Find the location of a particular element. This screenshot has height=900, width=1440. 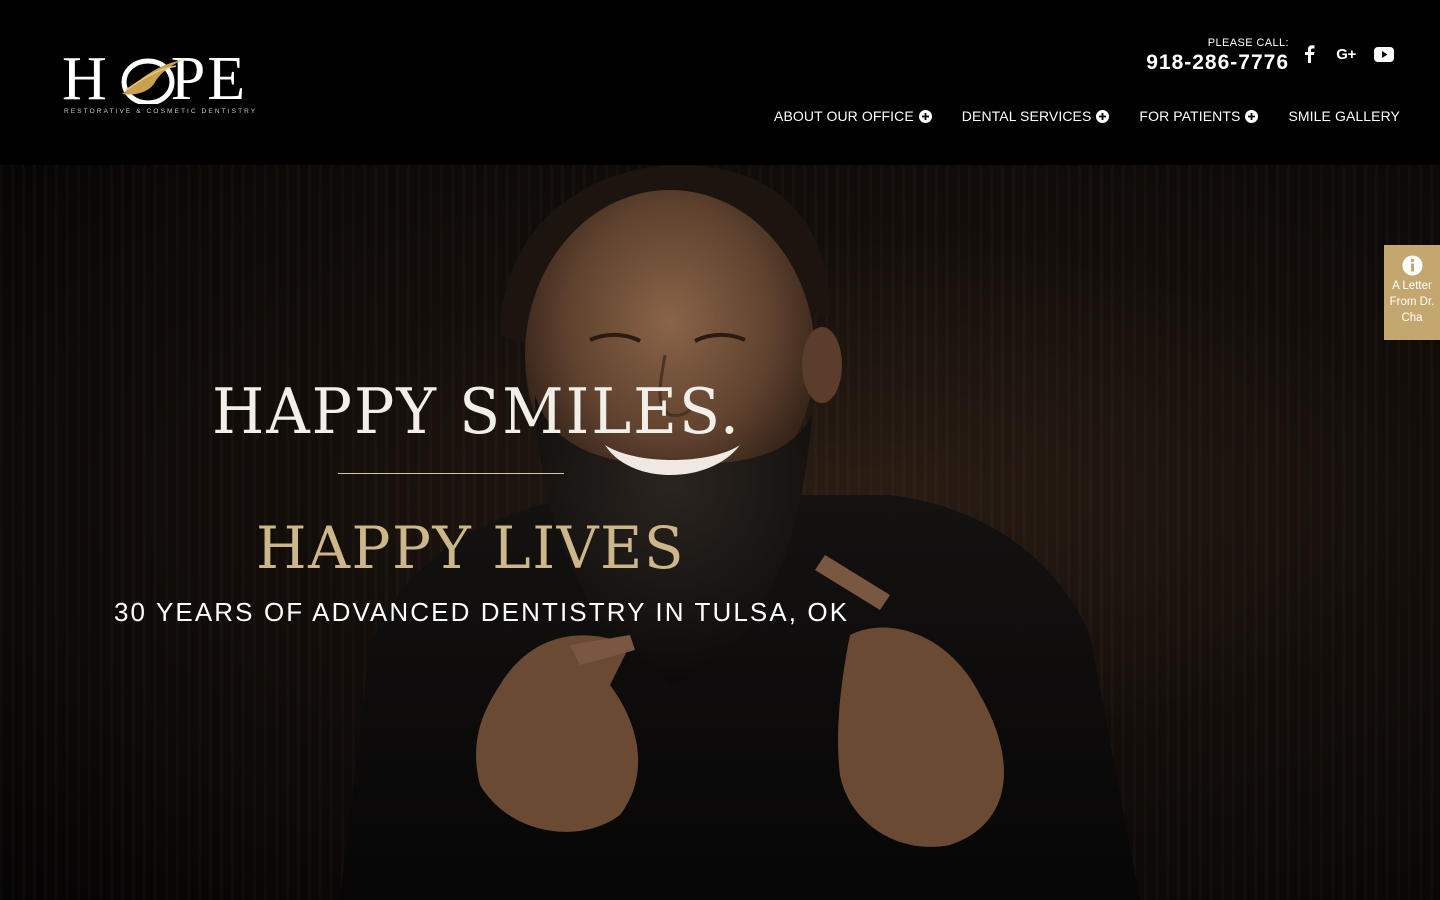

letter-from-dr-cha-tab: A Letter From Dr. Cha is located at coordinates (1412, 292).